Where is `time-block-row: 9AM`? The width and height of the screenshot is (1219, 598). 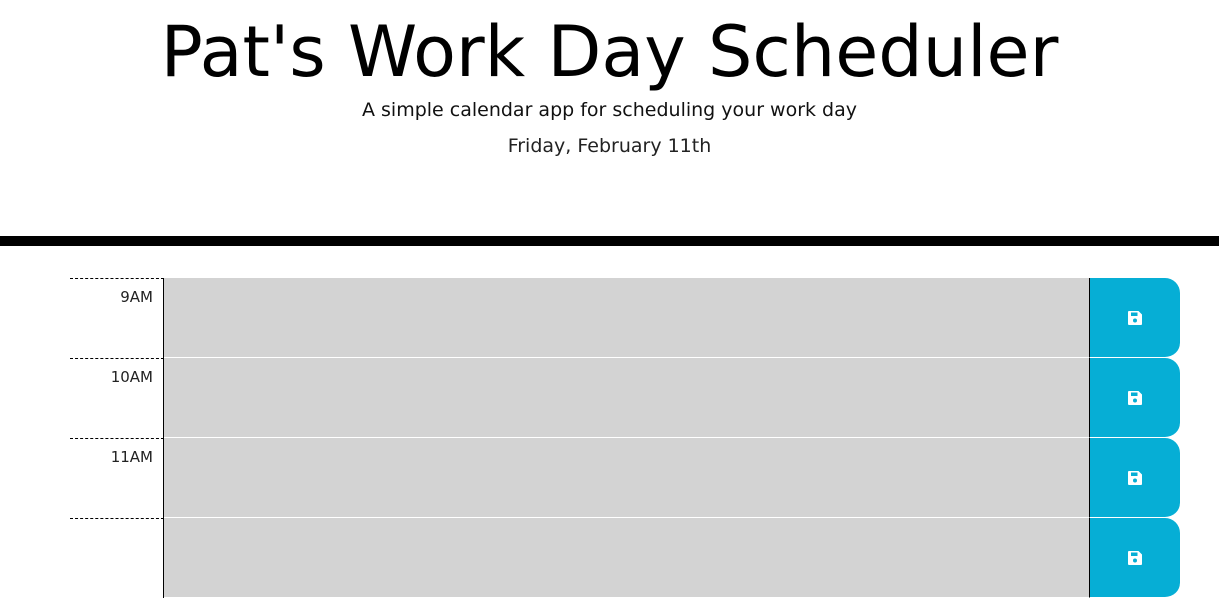 time-block-row: 9AM is located at coordinates (625, 318).